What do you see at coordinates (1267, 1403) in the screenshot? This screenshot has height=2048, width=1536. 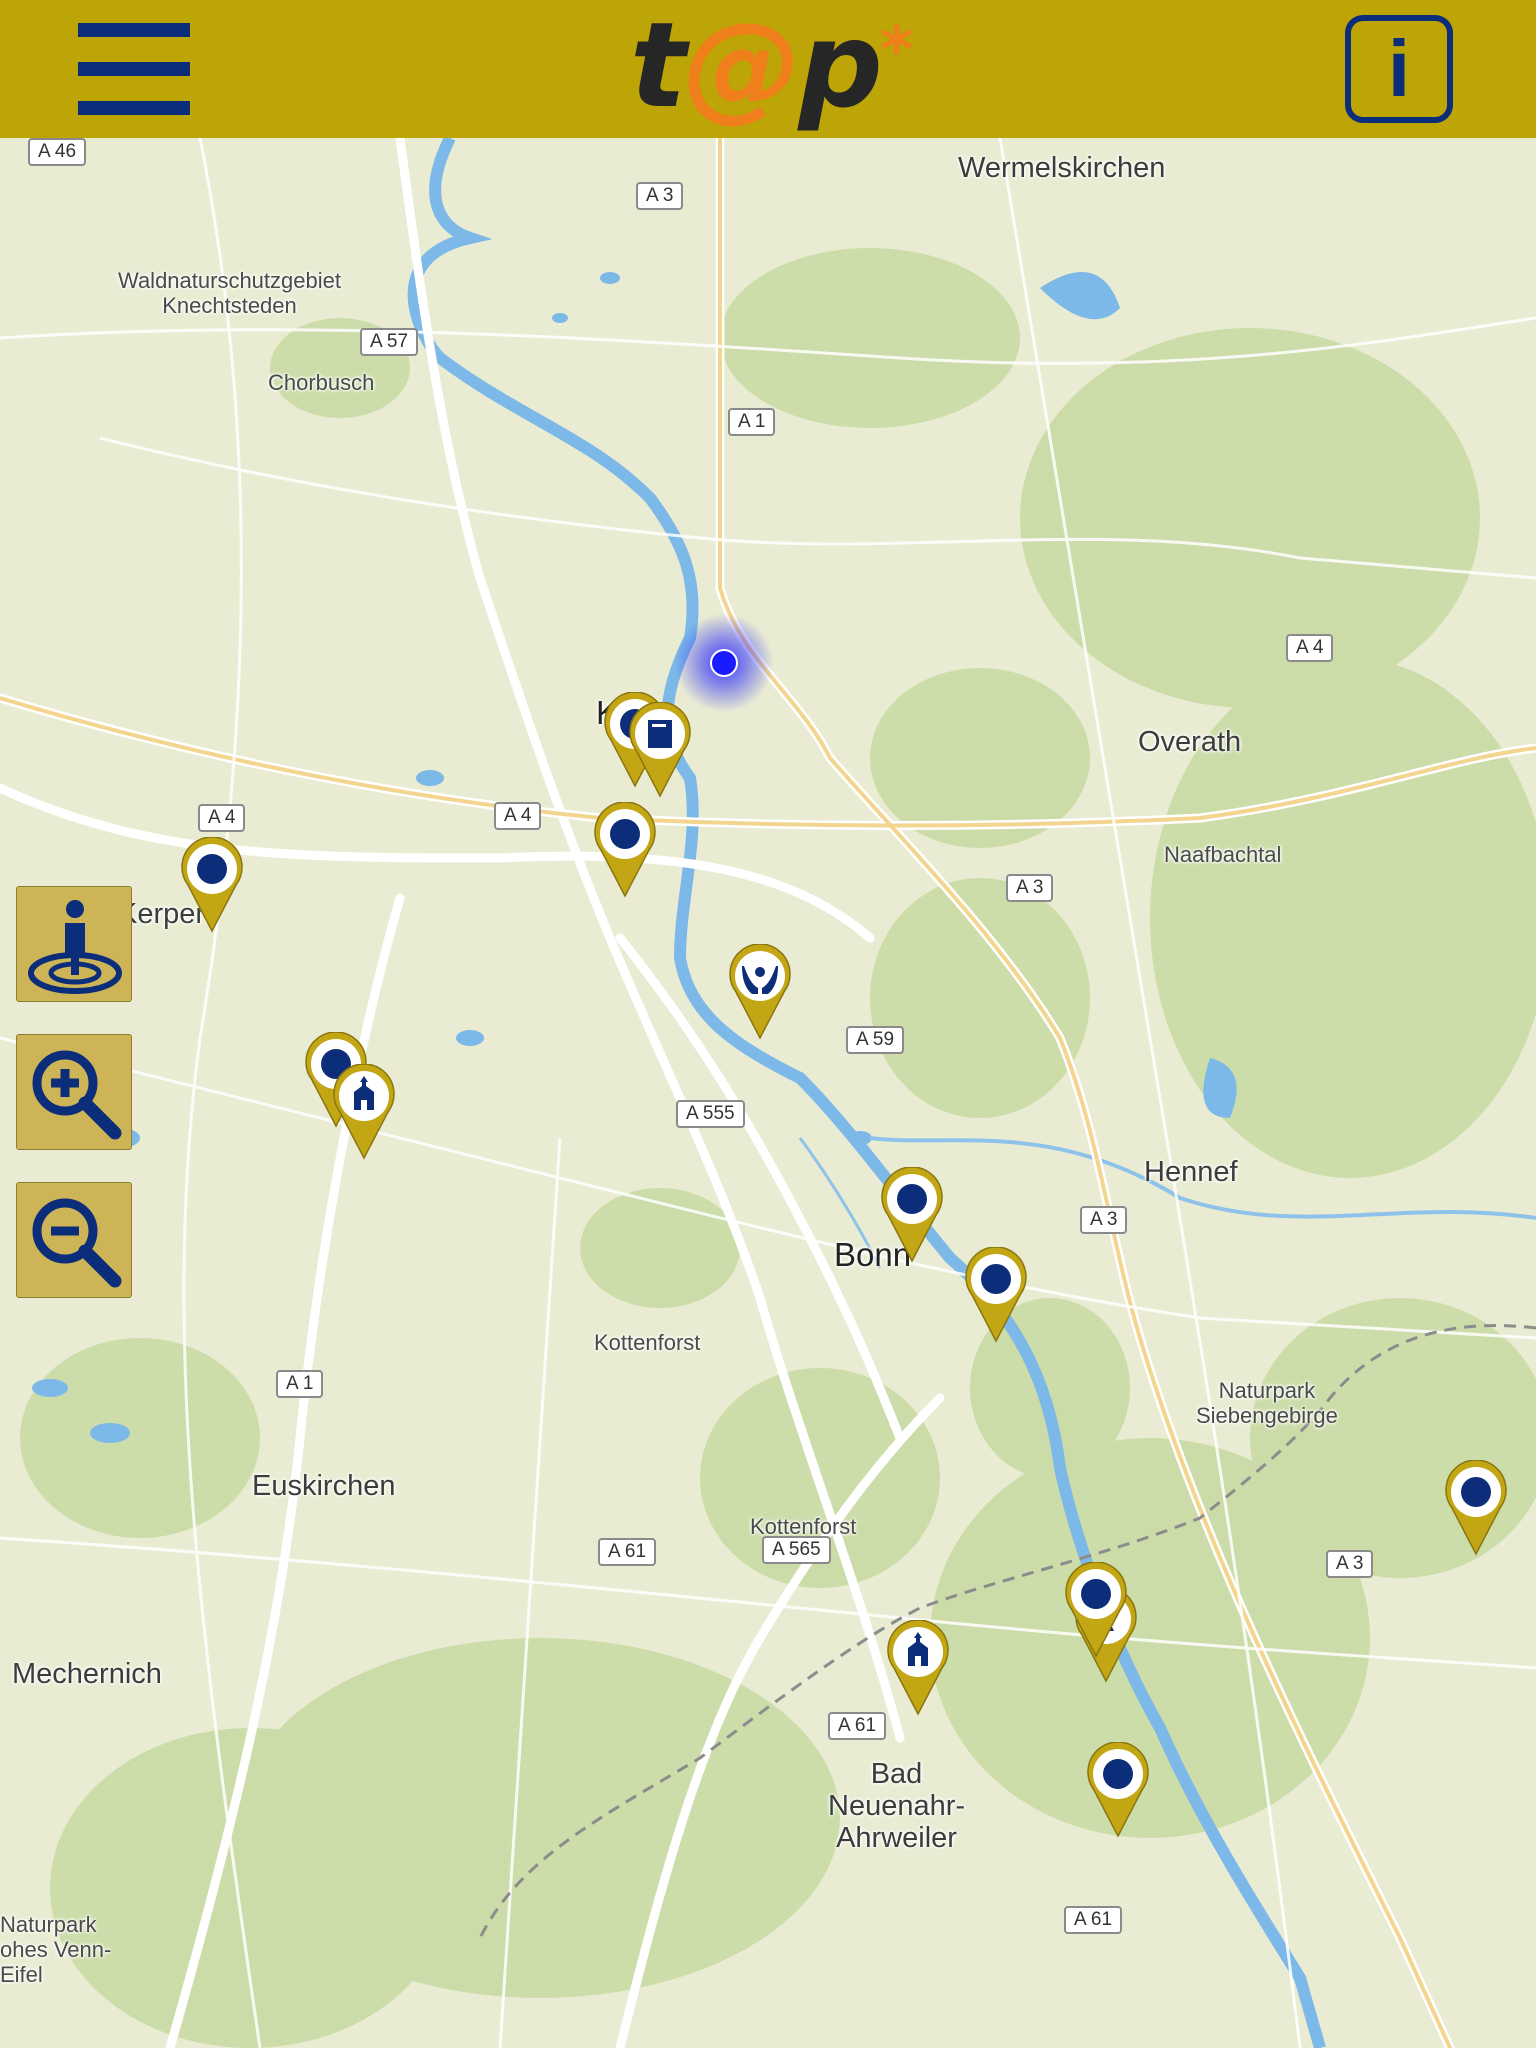 I see `place-label-siebengebirge: Naturpark Siebengebirge` at bounding box center [1267, 1403].